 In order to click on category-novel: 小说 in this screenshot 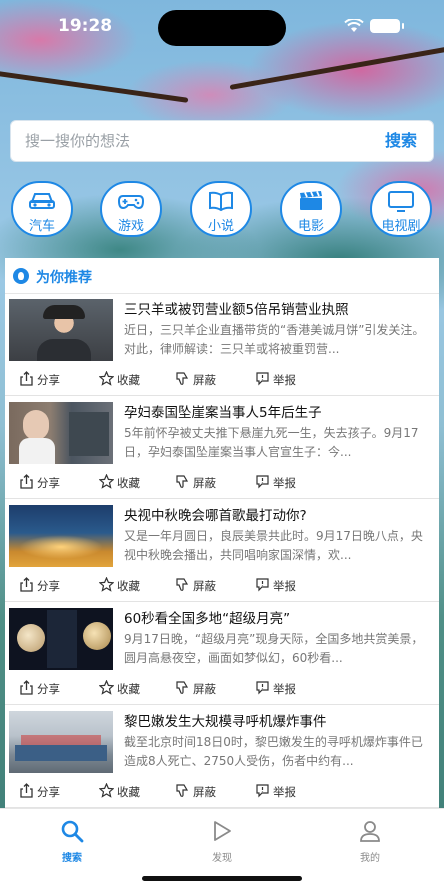, I will do `click(221, 209)`.